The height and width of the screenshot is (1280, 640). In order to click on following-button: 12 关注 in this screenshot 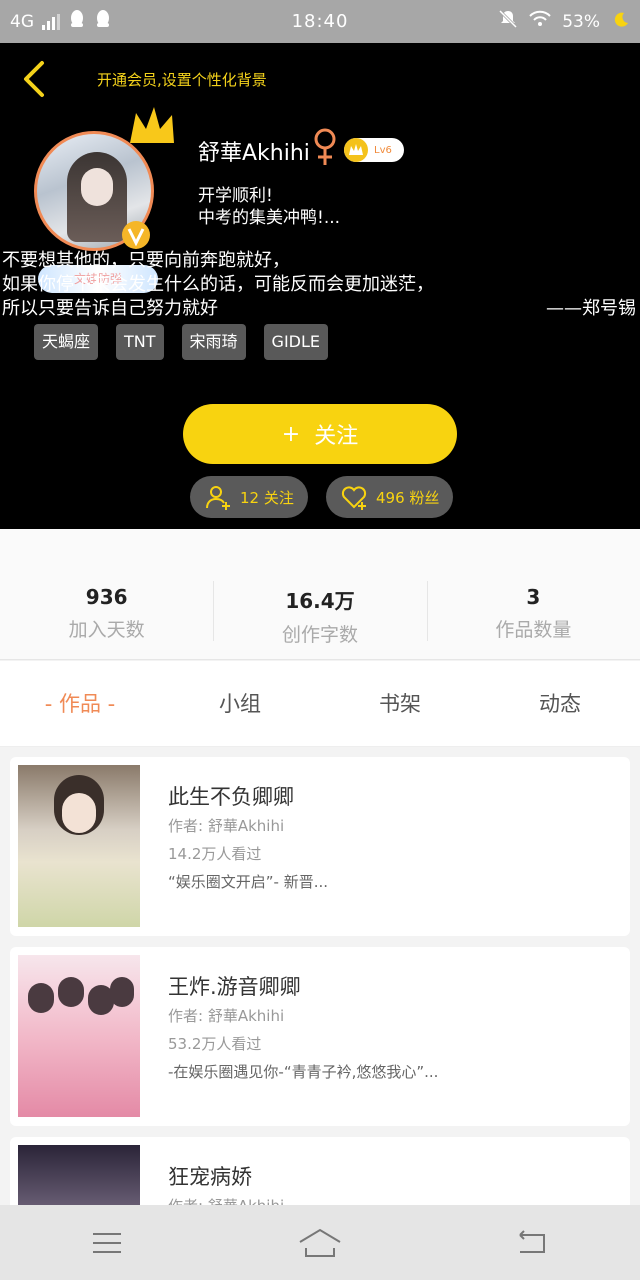, I will do `click(249, 497)`.